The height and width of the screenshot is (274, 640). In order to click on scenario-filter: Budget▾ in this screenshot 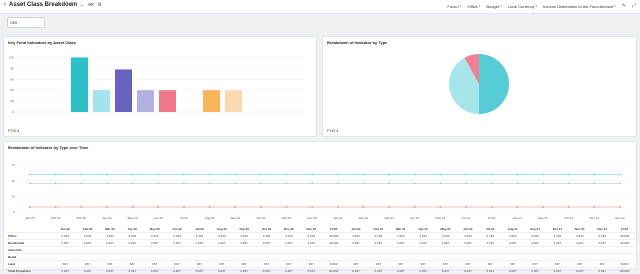, I will do `click(493, 6)`.